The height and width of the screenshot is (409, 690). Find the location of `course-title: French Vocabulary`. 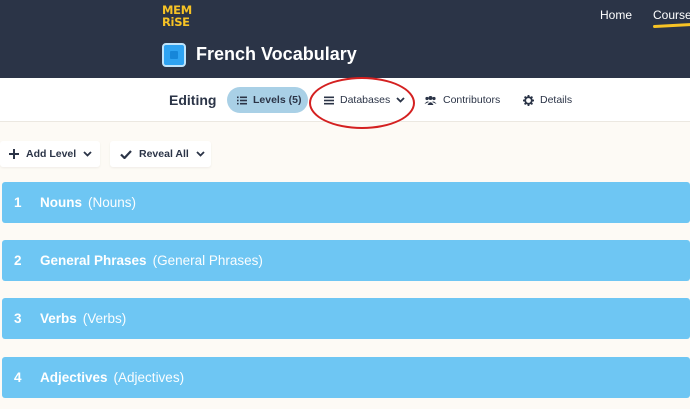

course-title: French Vocabulary is located at coordinates (276, 54).